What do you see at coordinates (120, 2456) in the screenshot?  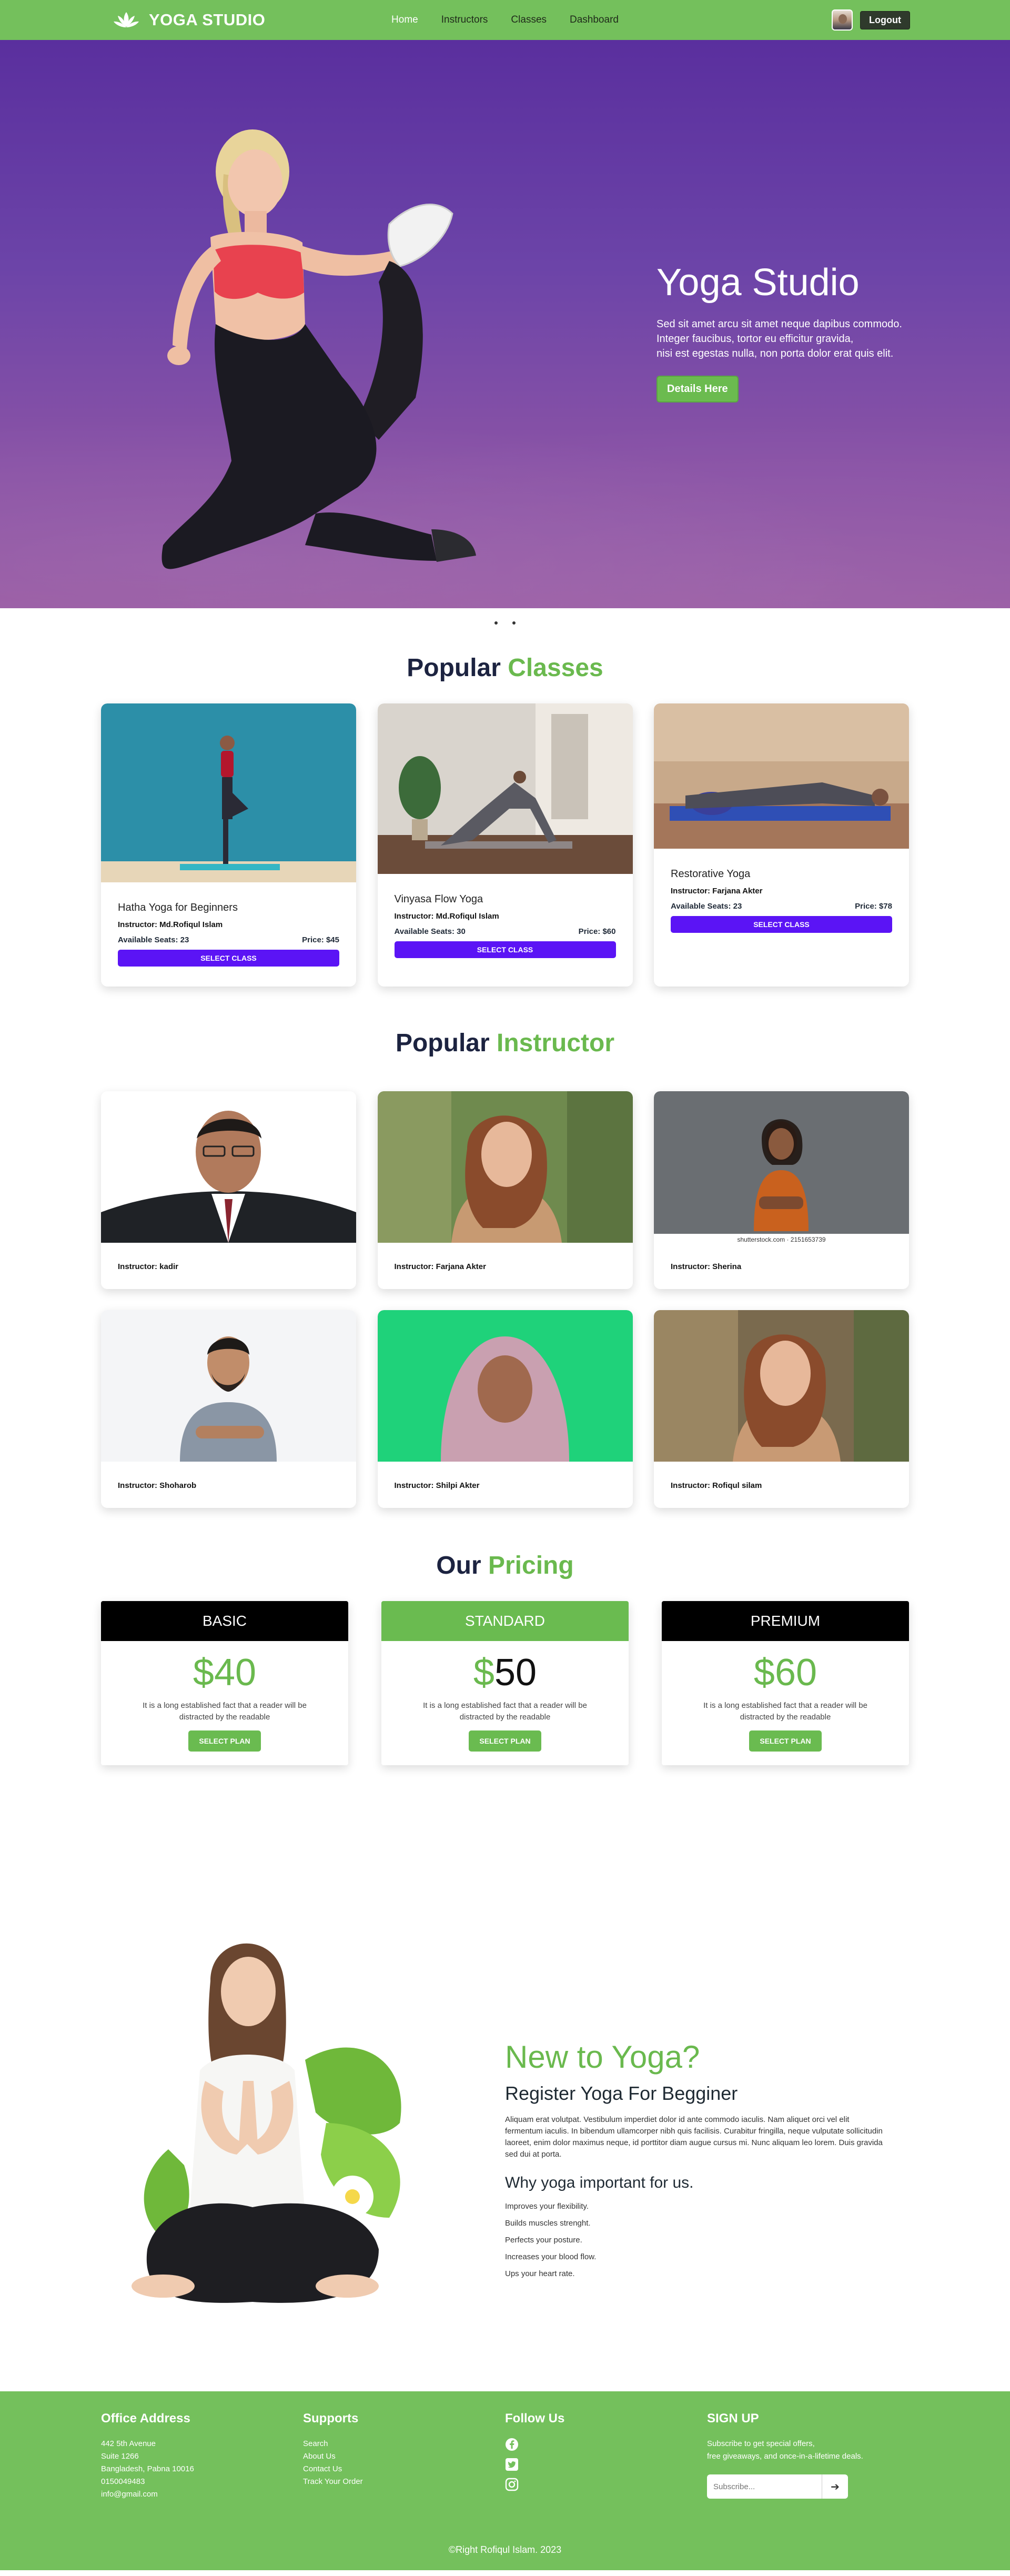 I see `address-line: Suite 1266` at bounding box center [120, 2456].